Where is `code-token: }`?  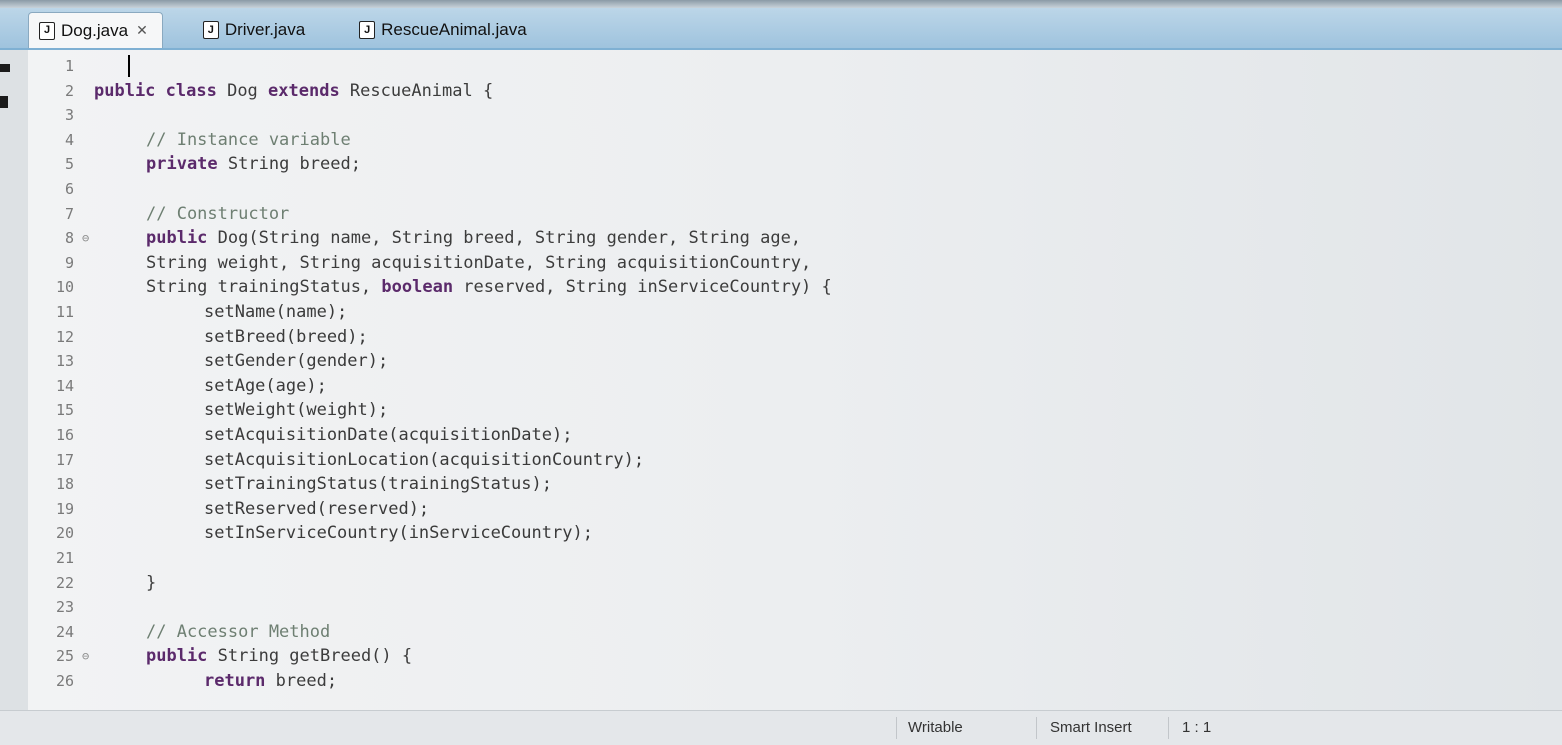
code-token: } is located at coordinates (151, 582).